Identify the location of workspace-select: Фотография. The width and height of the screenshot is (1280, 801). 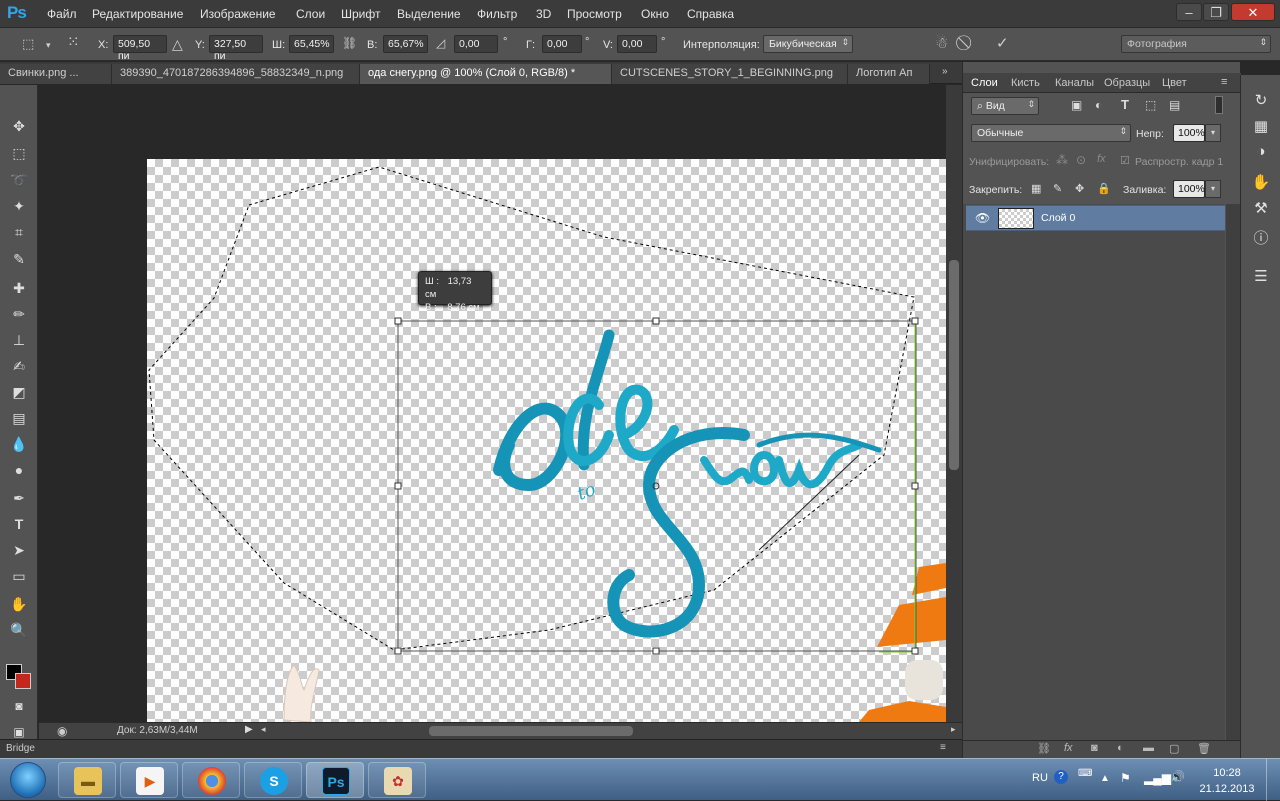
(1196, 44).